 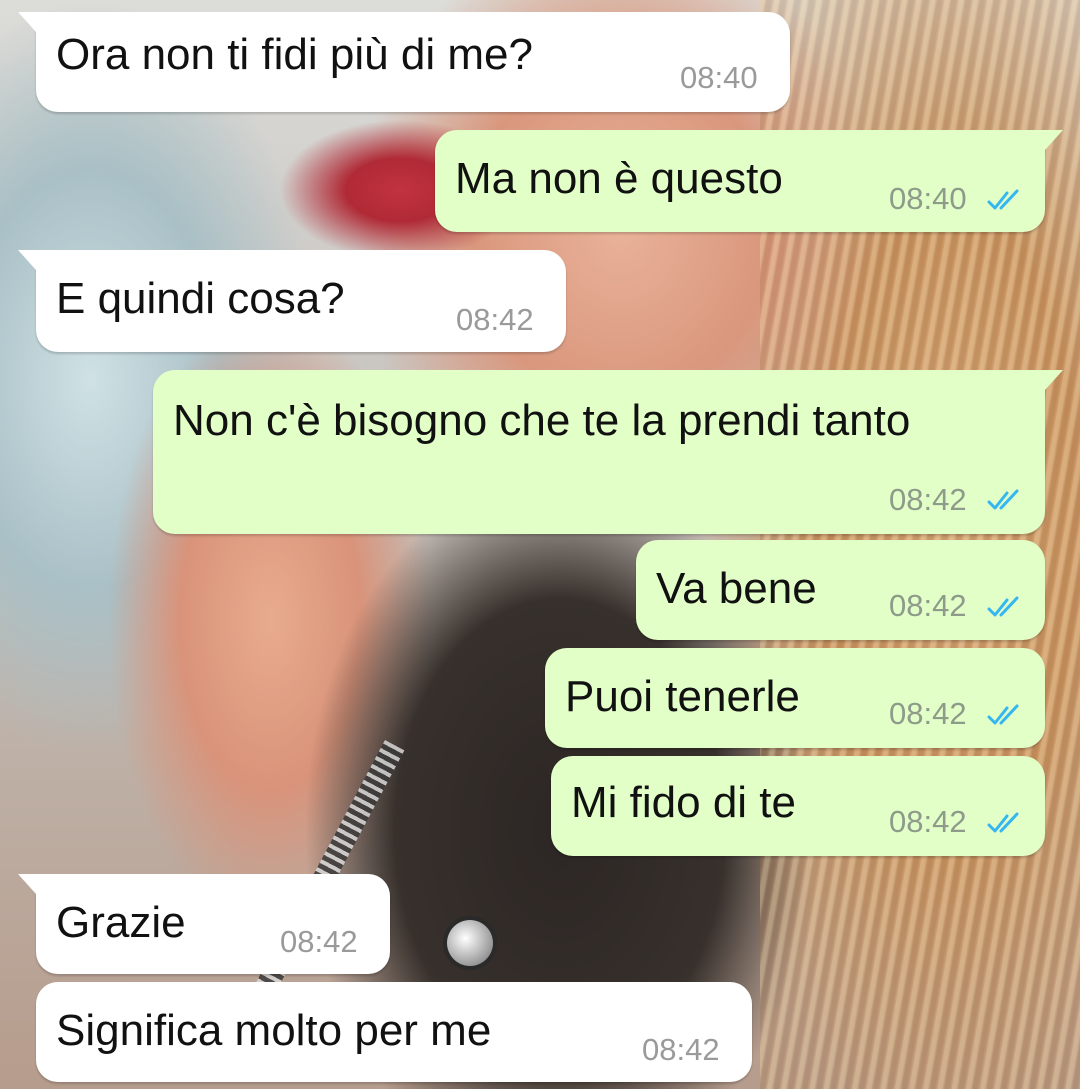 I want to click on message-bubble-outgoing: Puoi tenerle 08:42, so click(x=795, y=698).